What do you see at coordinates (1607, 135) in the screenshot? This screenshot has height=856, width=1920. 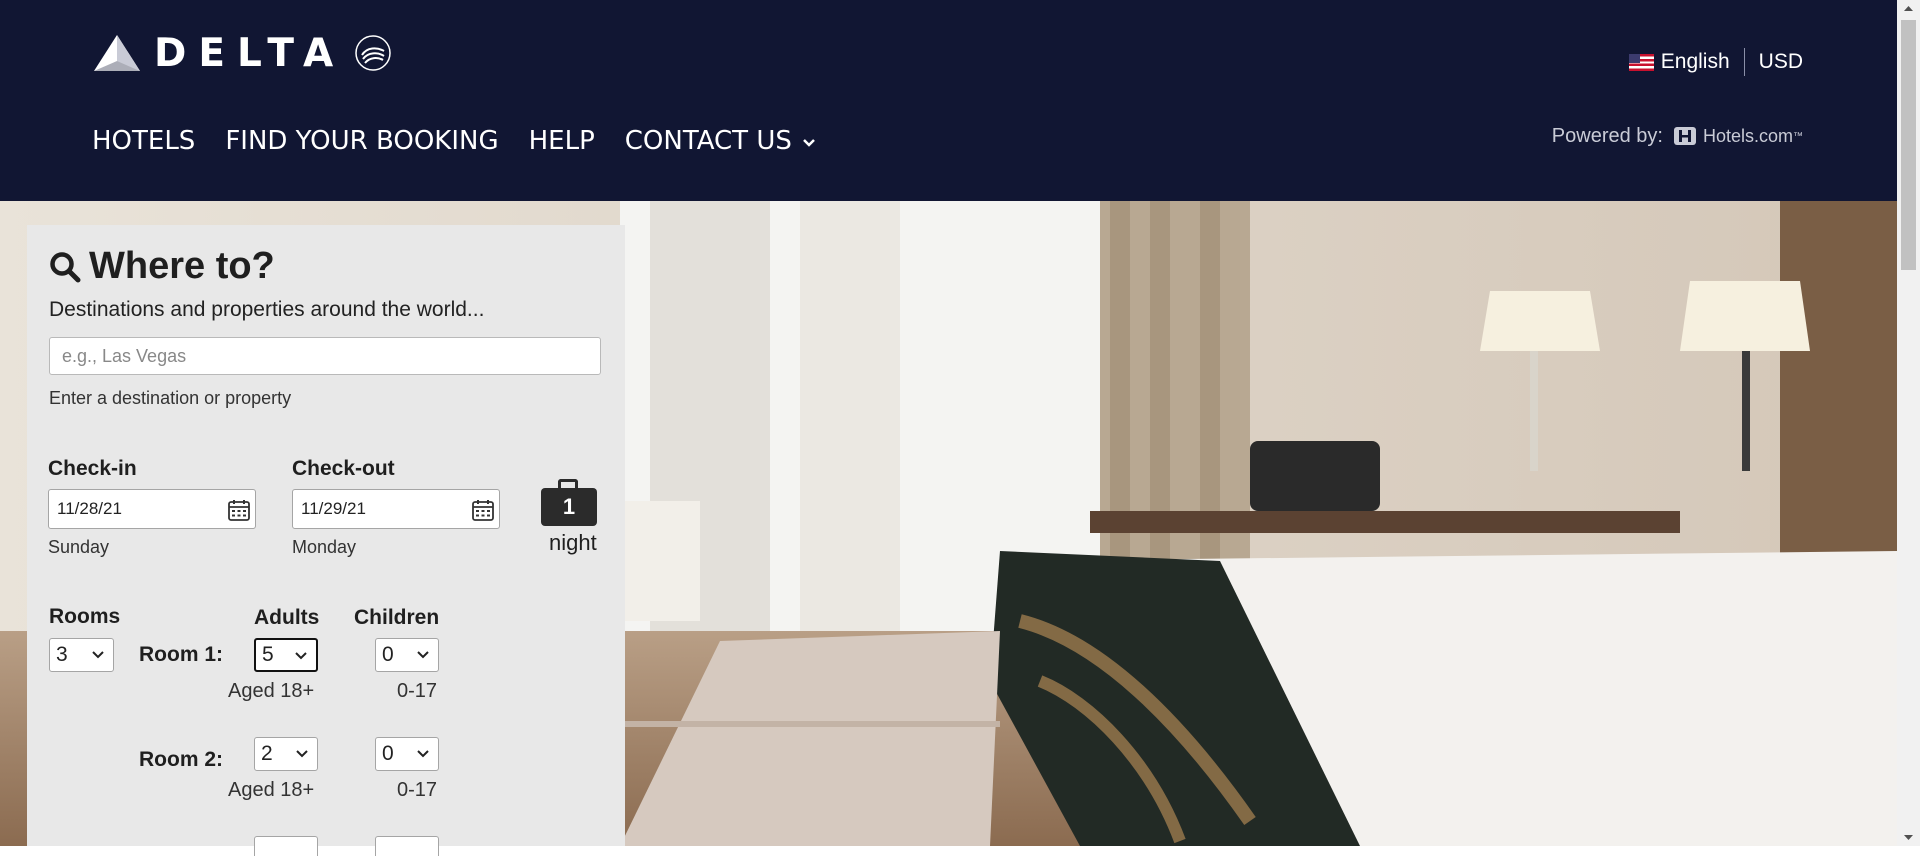 I see `powered-by-label: Powered by:` at bounding box center [1607, 135].